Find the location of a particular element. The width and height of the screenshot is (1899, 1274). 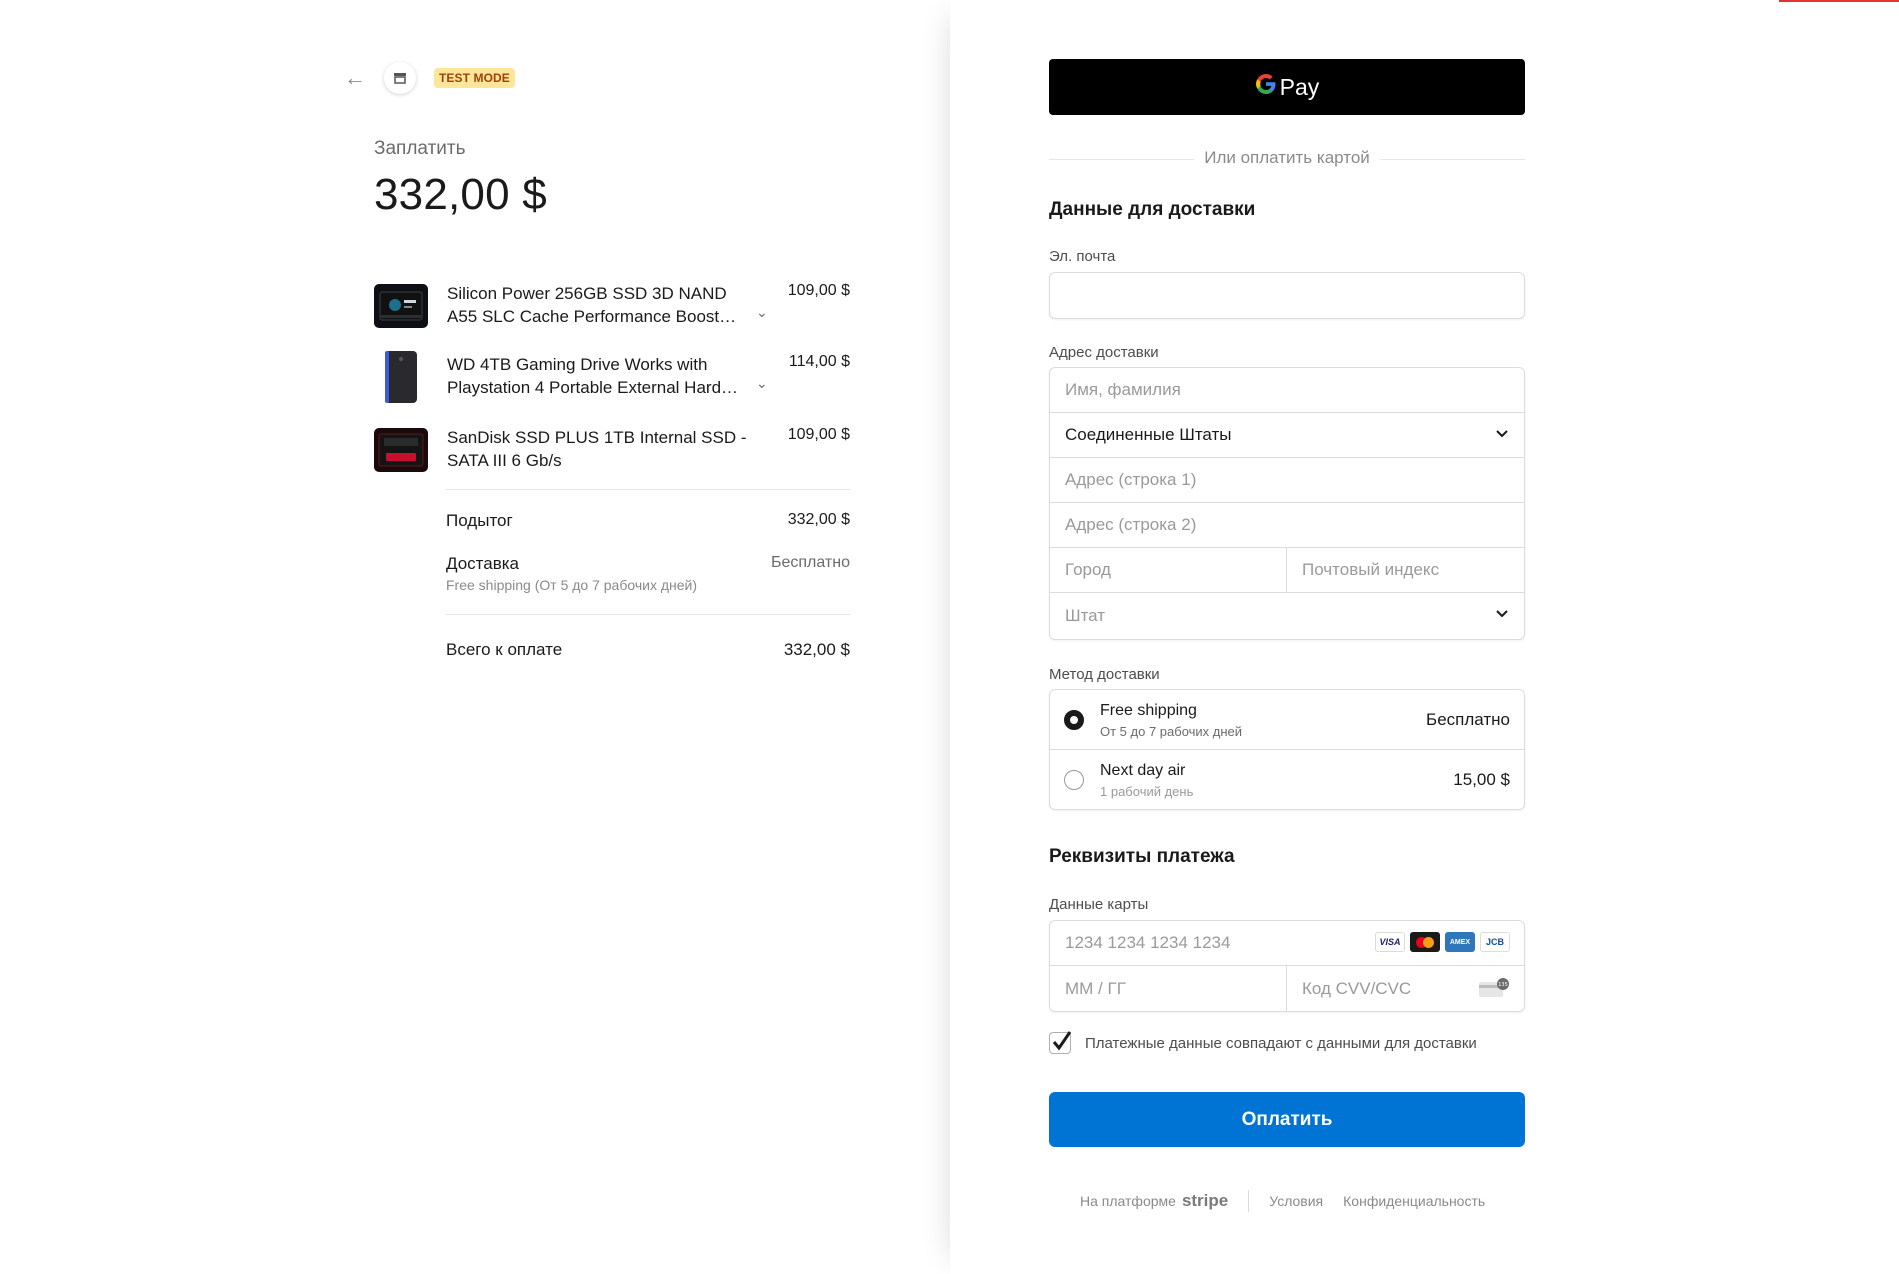

shipping-value: Бесплатно is located at coordinates (810, 562).